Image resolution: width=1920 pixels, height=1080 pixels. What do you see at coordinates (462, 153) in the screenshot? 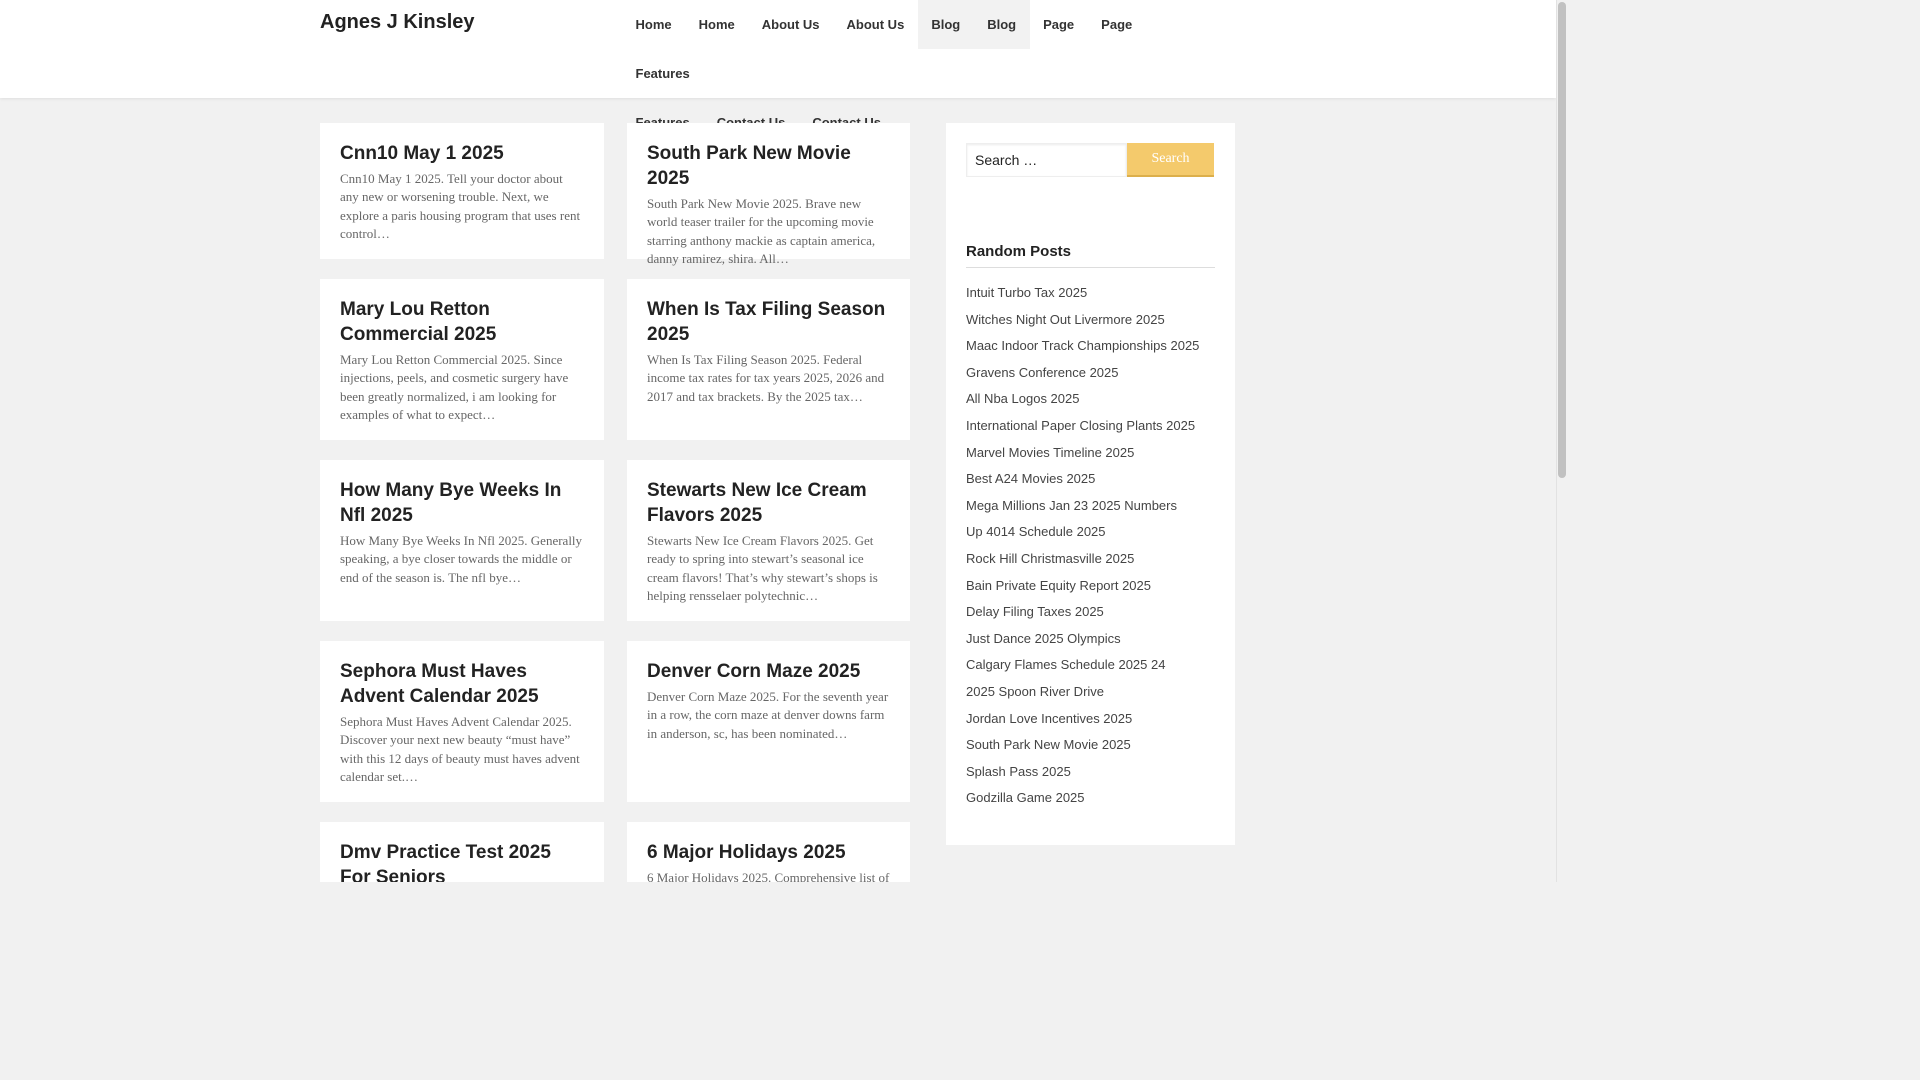
I see `post-title: Cnn10 May 1 2025` at bounding box center [462, 153].